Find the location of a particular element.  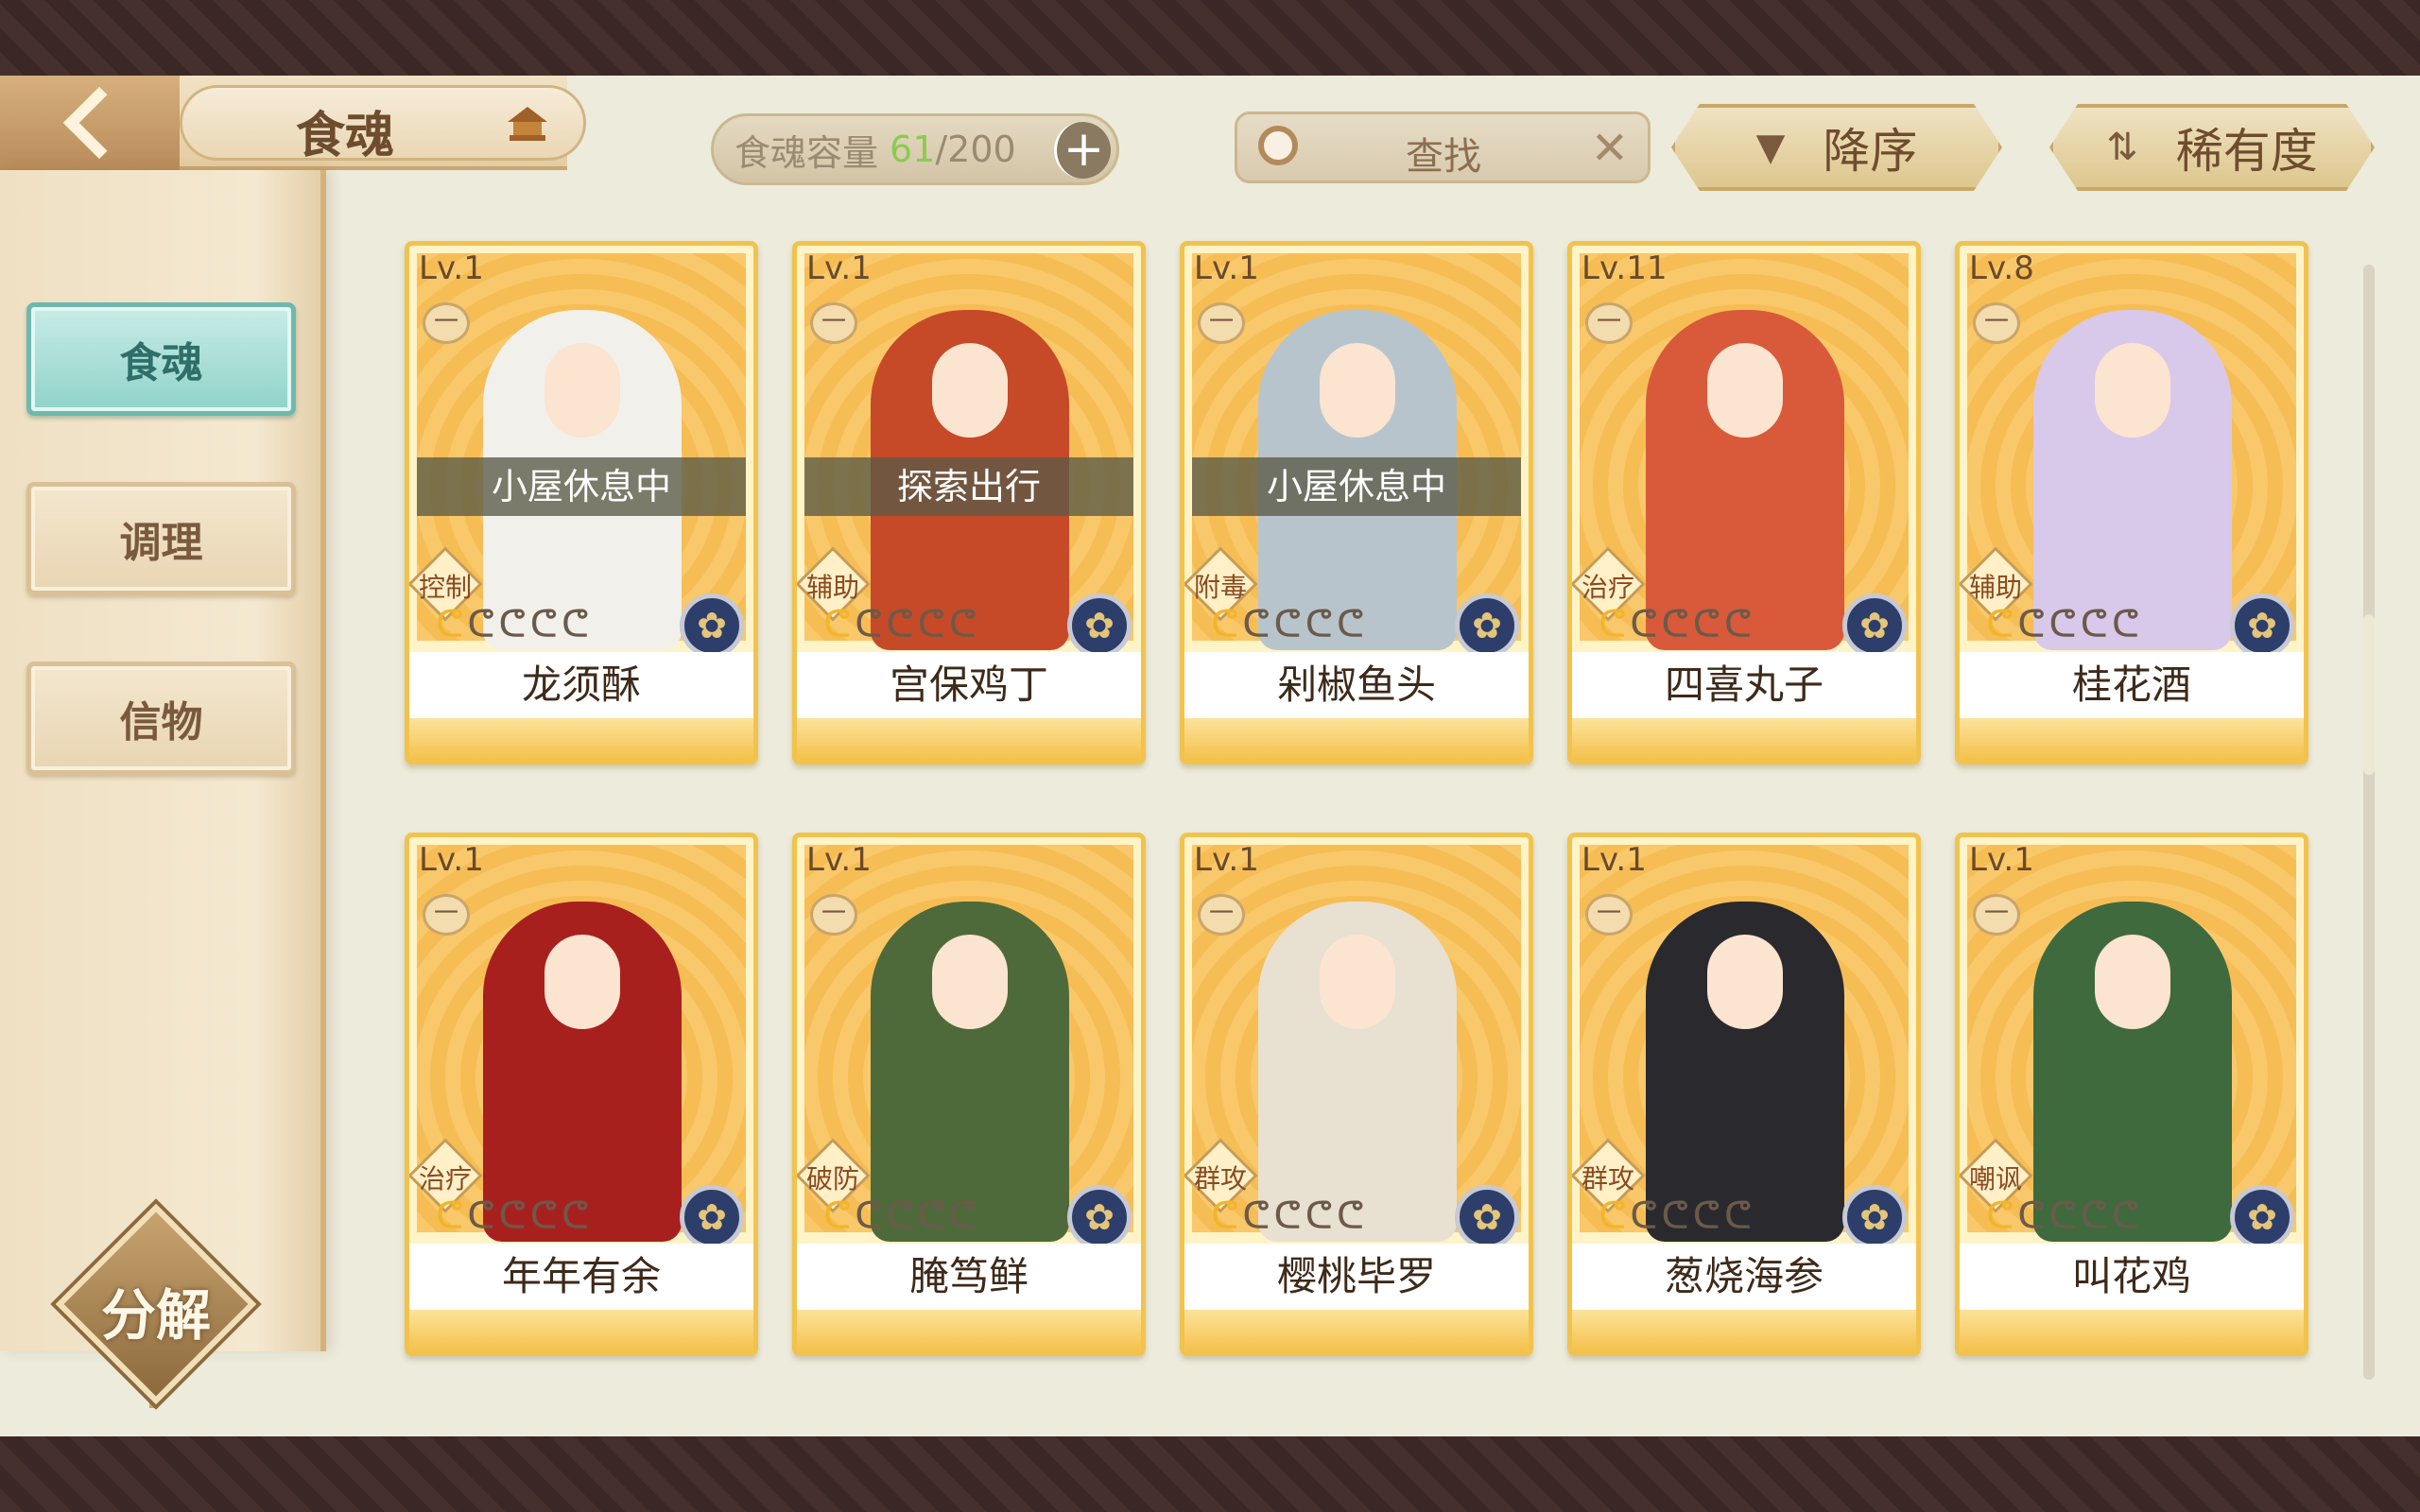

search-bar: 查找 ✕ is located at coordinates (1443, 147).